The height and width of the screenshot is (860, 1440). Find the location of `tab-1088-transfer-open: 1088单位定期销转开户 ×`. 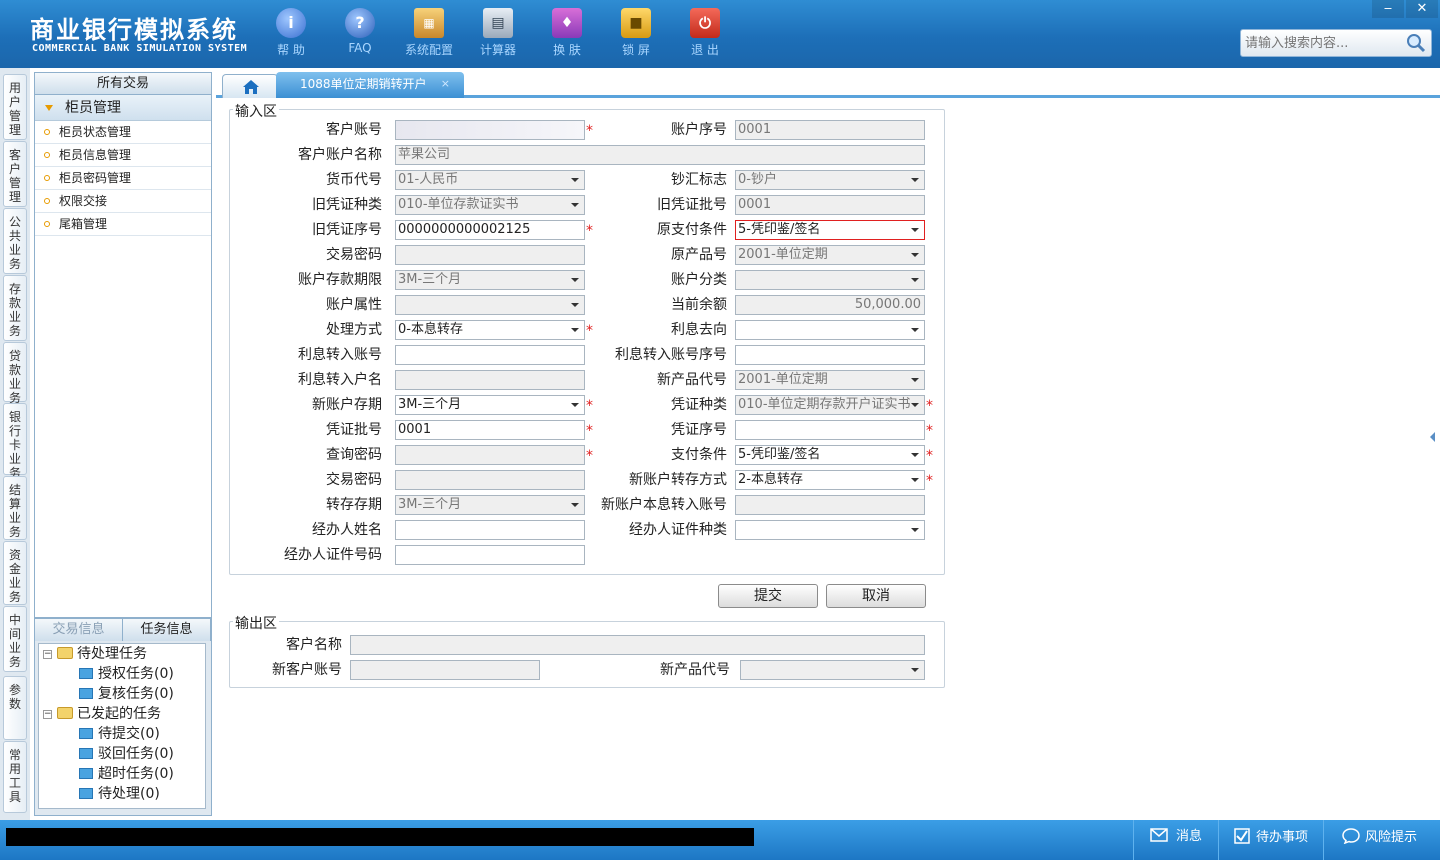

tab-1088-transfer-open: 1088单位定期销转开户 × is located at coordinates (370, 85).